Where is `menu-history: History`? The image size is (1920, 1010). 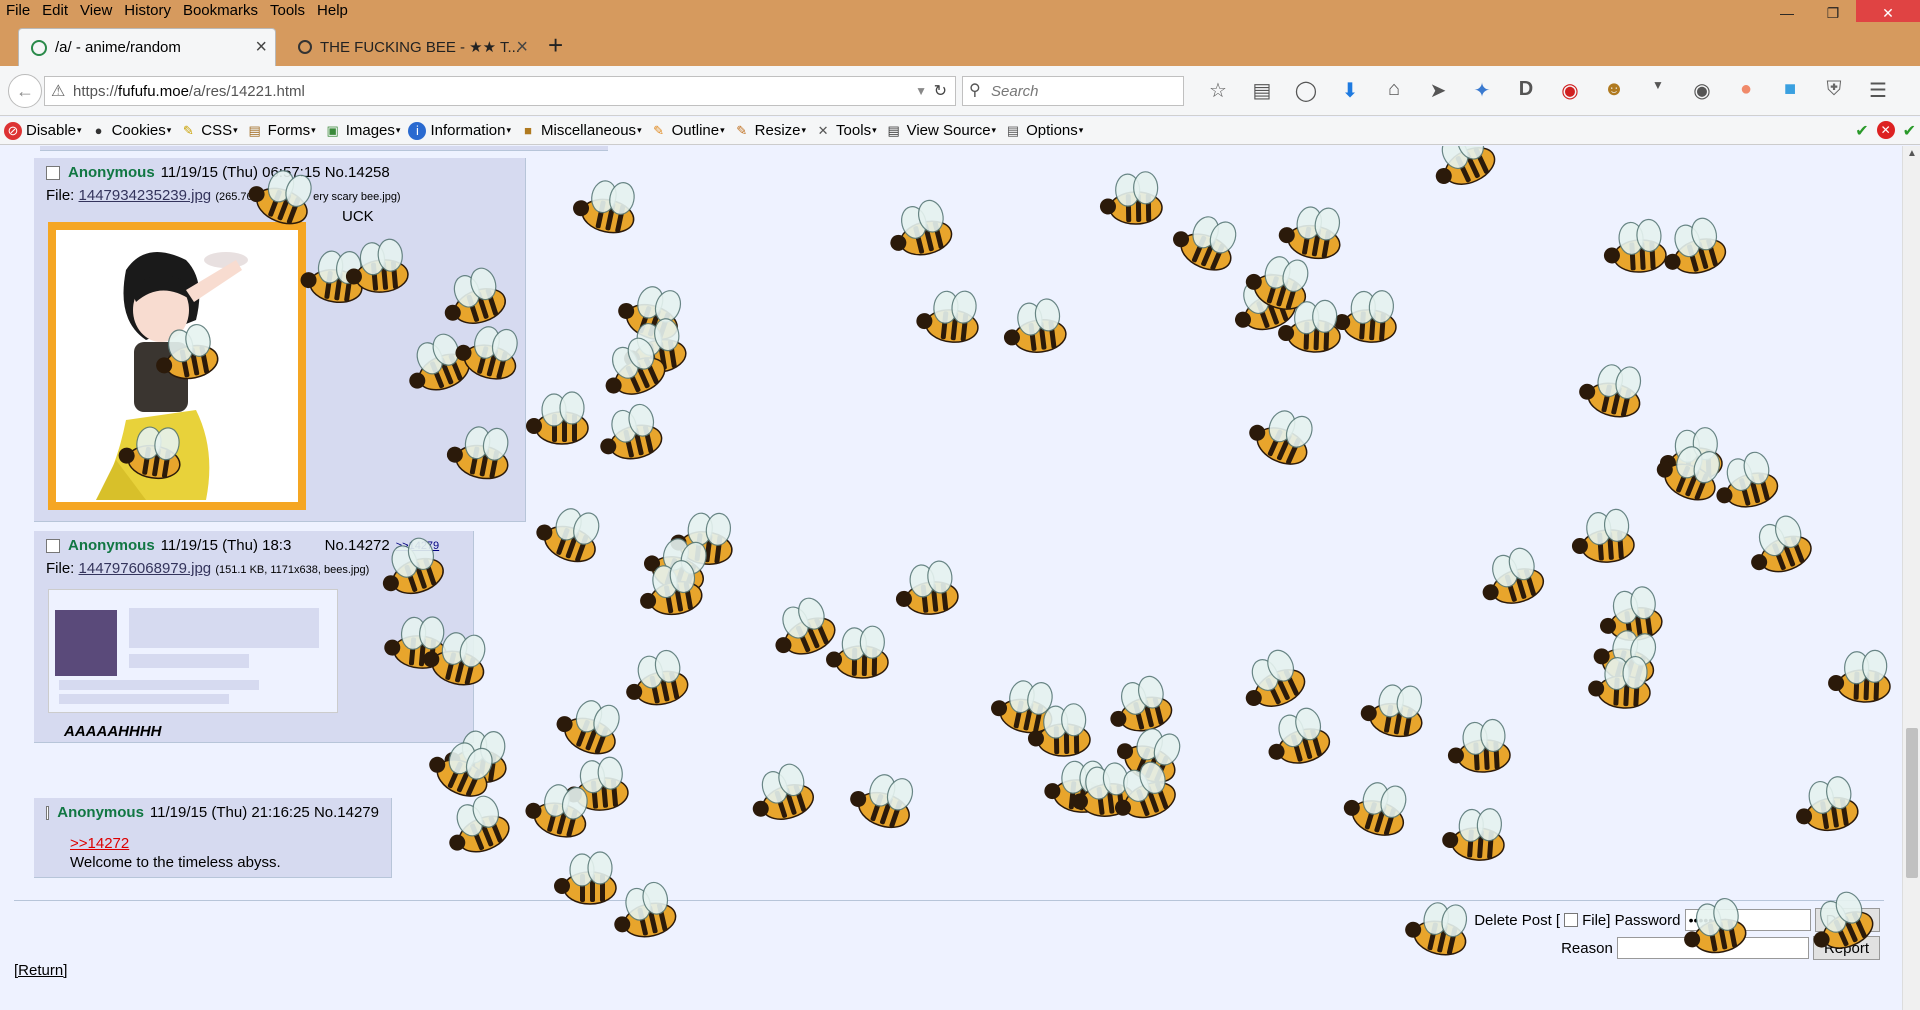
menu-history: History is located at coordinates (147, 11).